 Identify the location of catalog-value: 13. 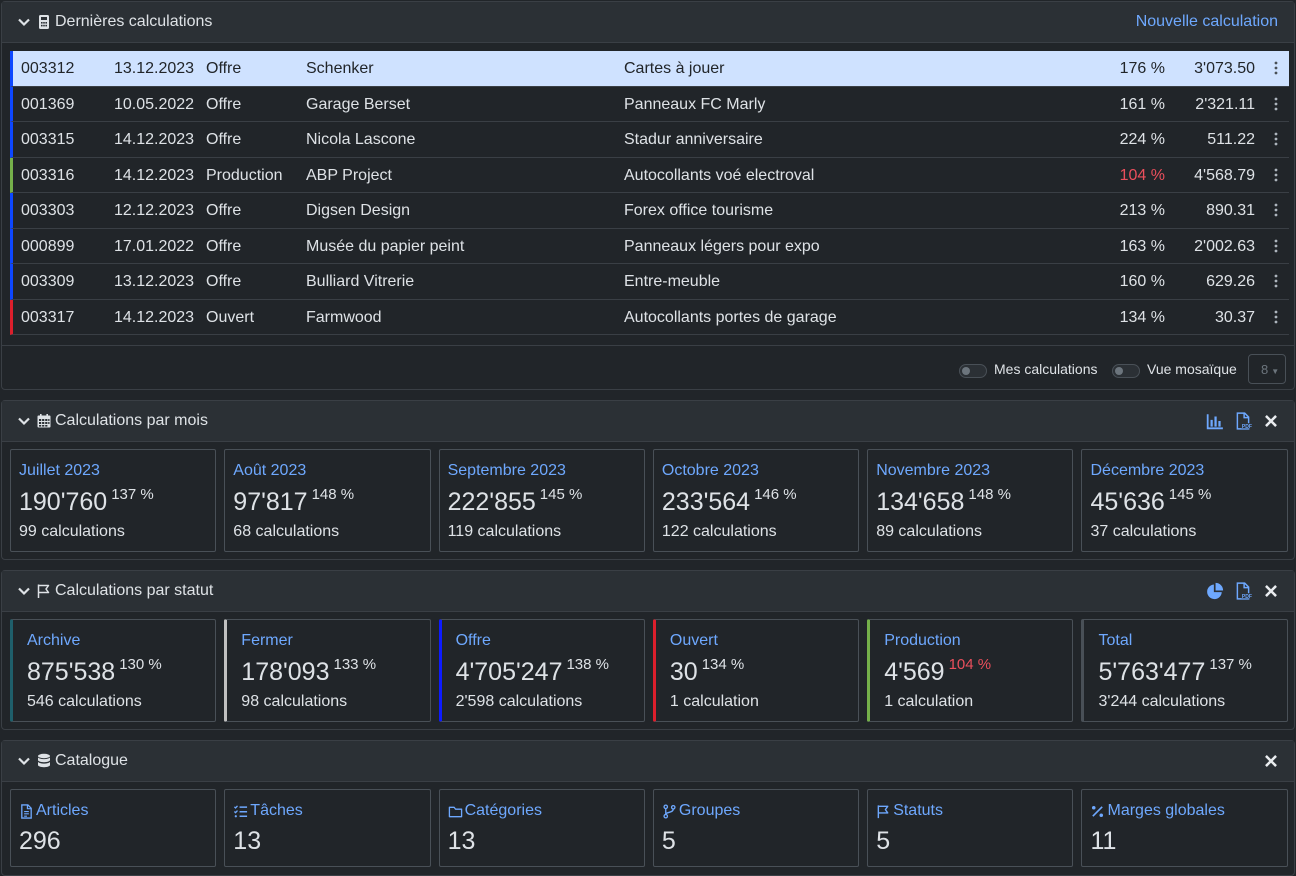
(247, 841).